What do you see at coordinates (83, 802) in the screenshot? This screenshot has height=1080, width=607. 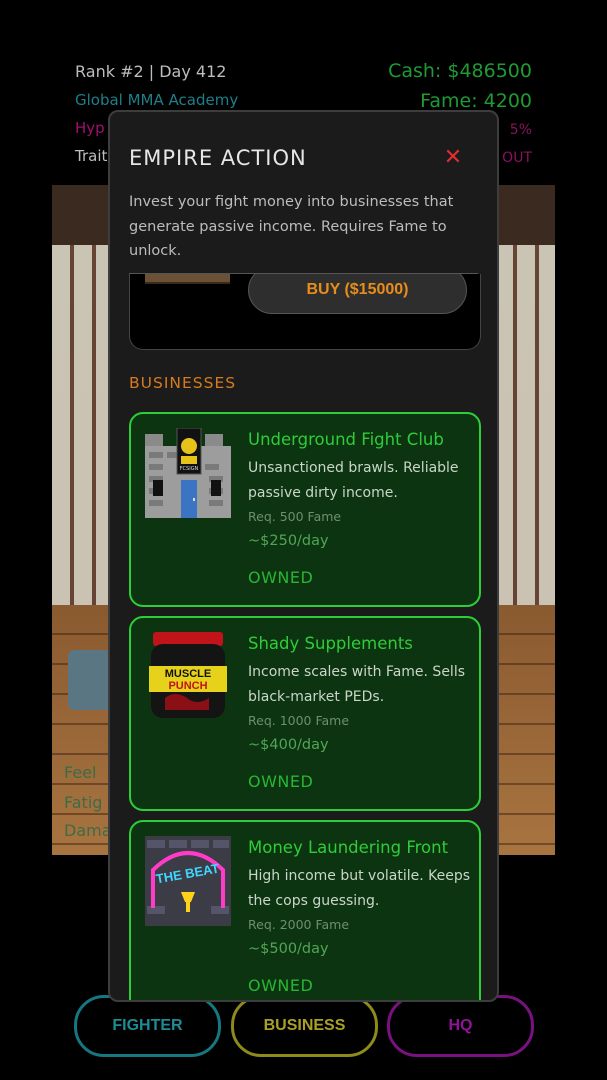 I see `stat-fatigue: Fatig` at bounding box center [83, 802].